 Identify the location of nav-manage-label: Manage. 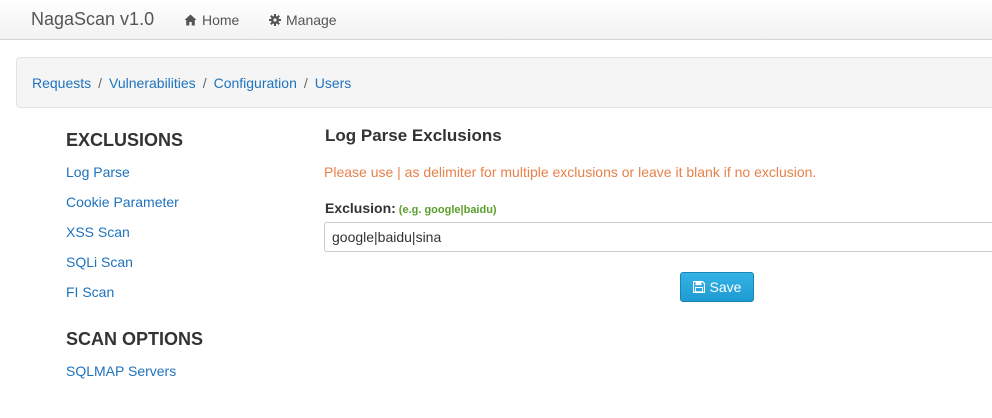
(311, 20).